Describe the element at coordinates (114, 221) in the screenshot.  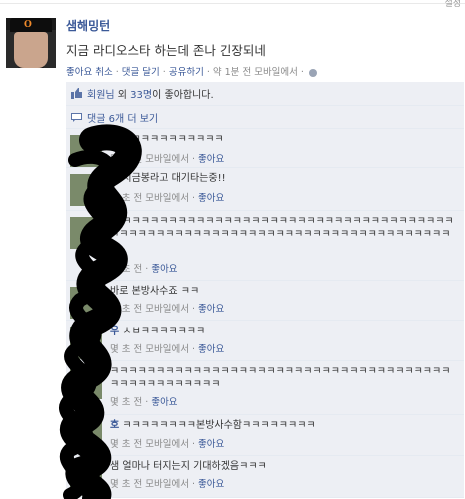
I see `commenter-name: 은` at that location.